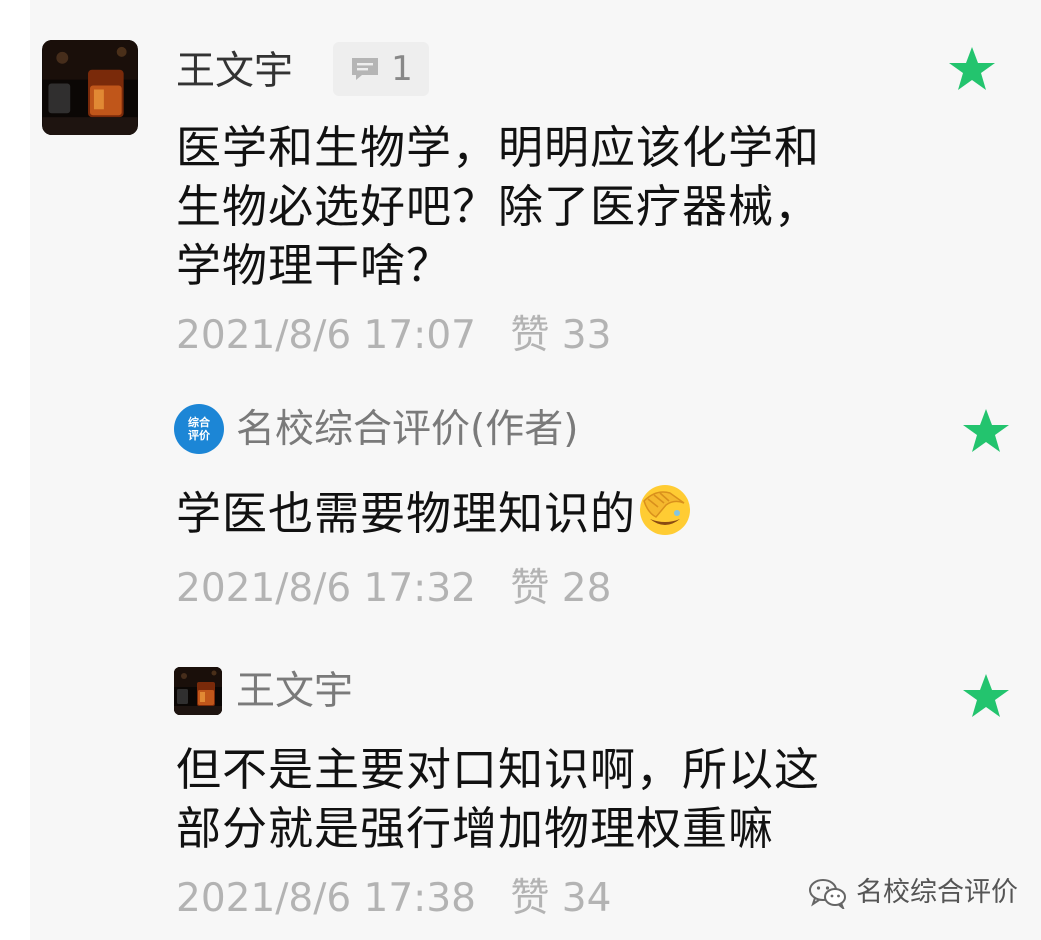 The height and width of the screenshot is (940, 1041). I want to click on logo-text-line: 评价, so click(199, 435).